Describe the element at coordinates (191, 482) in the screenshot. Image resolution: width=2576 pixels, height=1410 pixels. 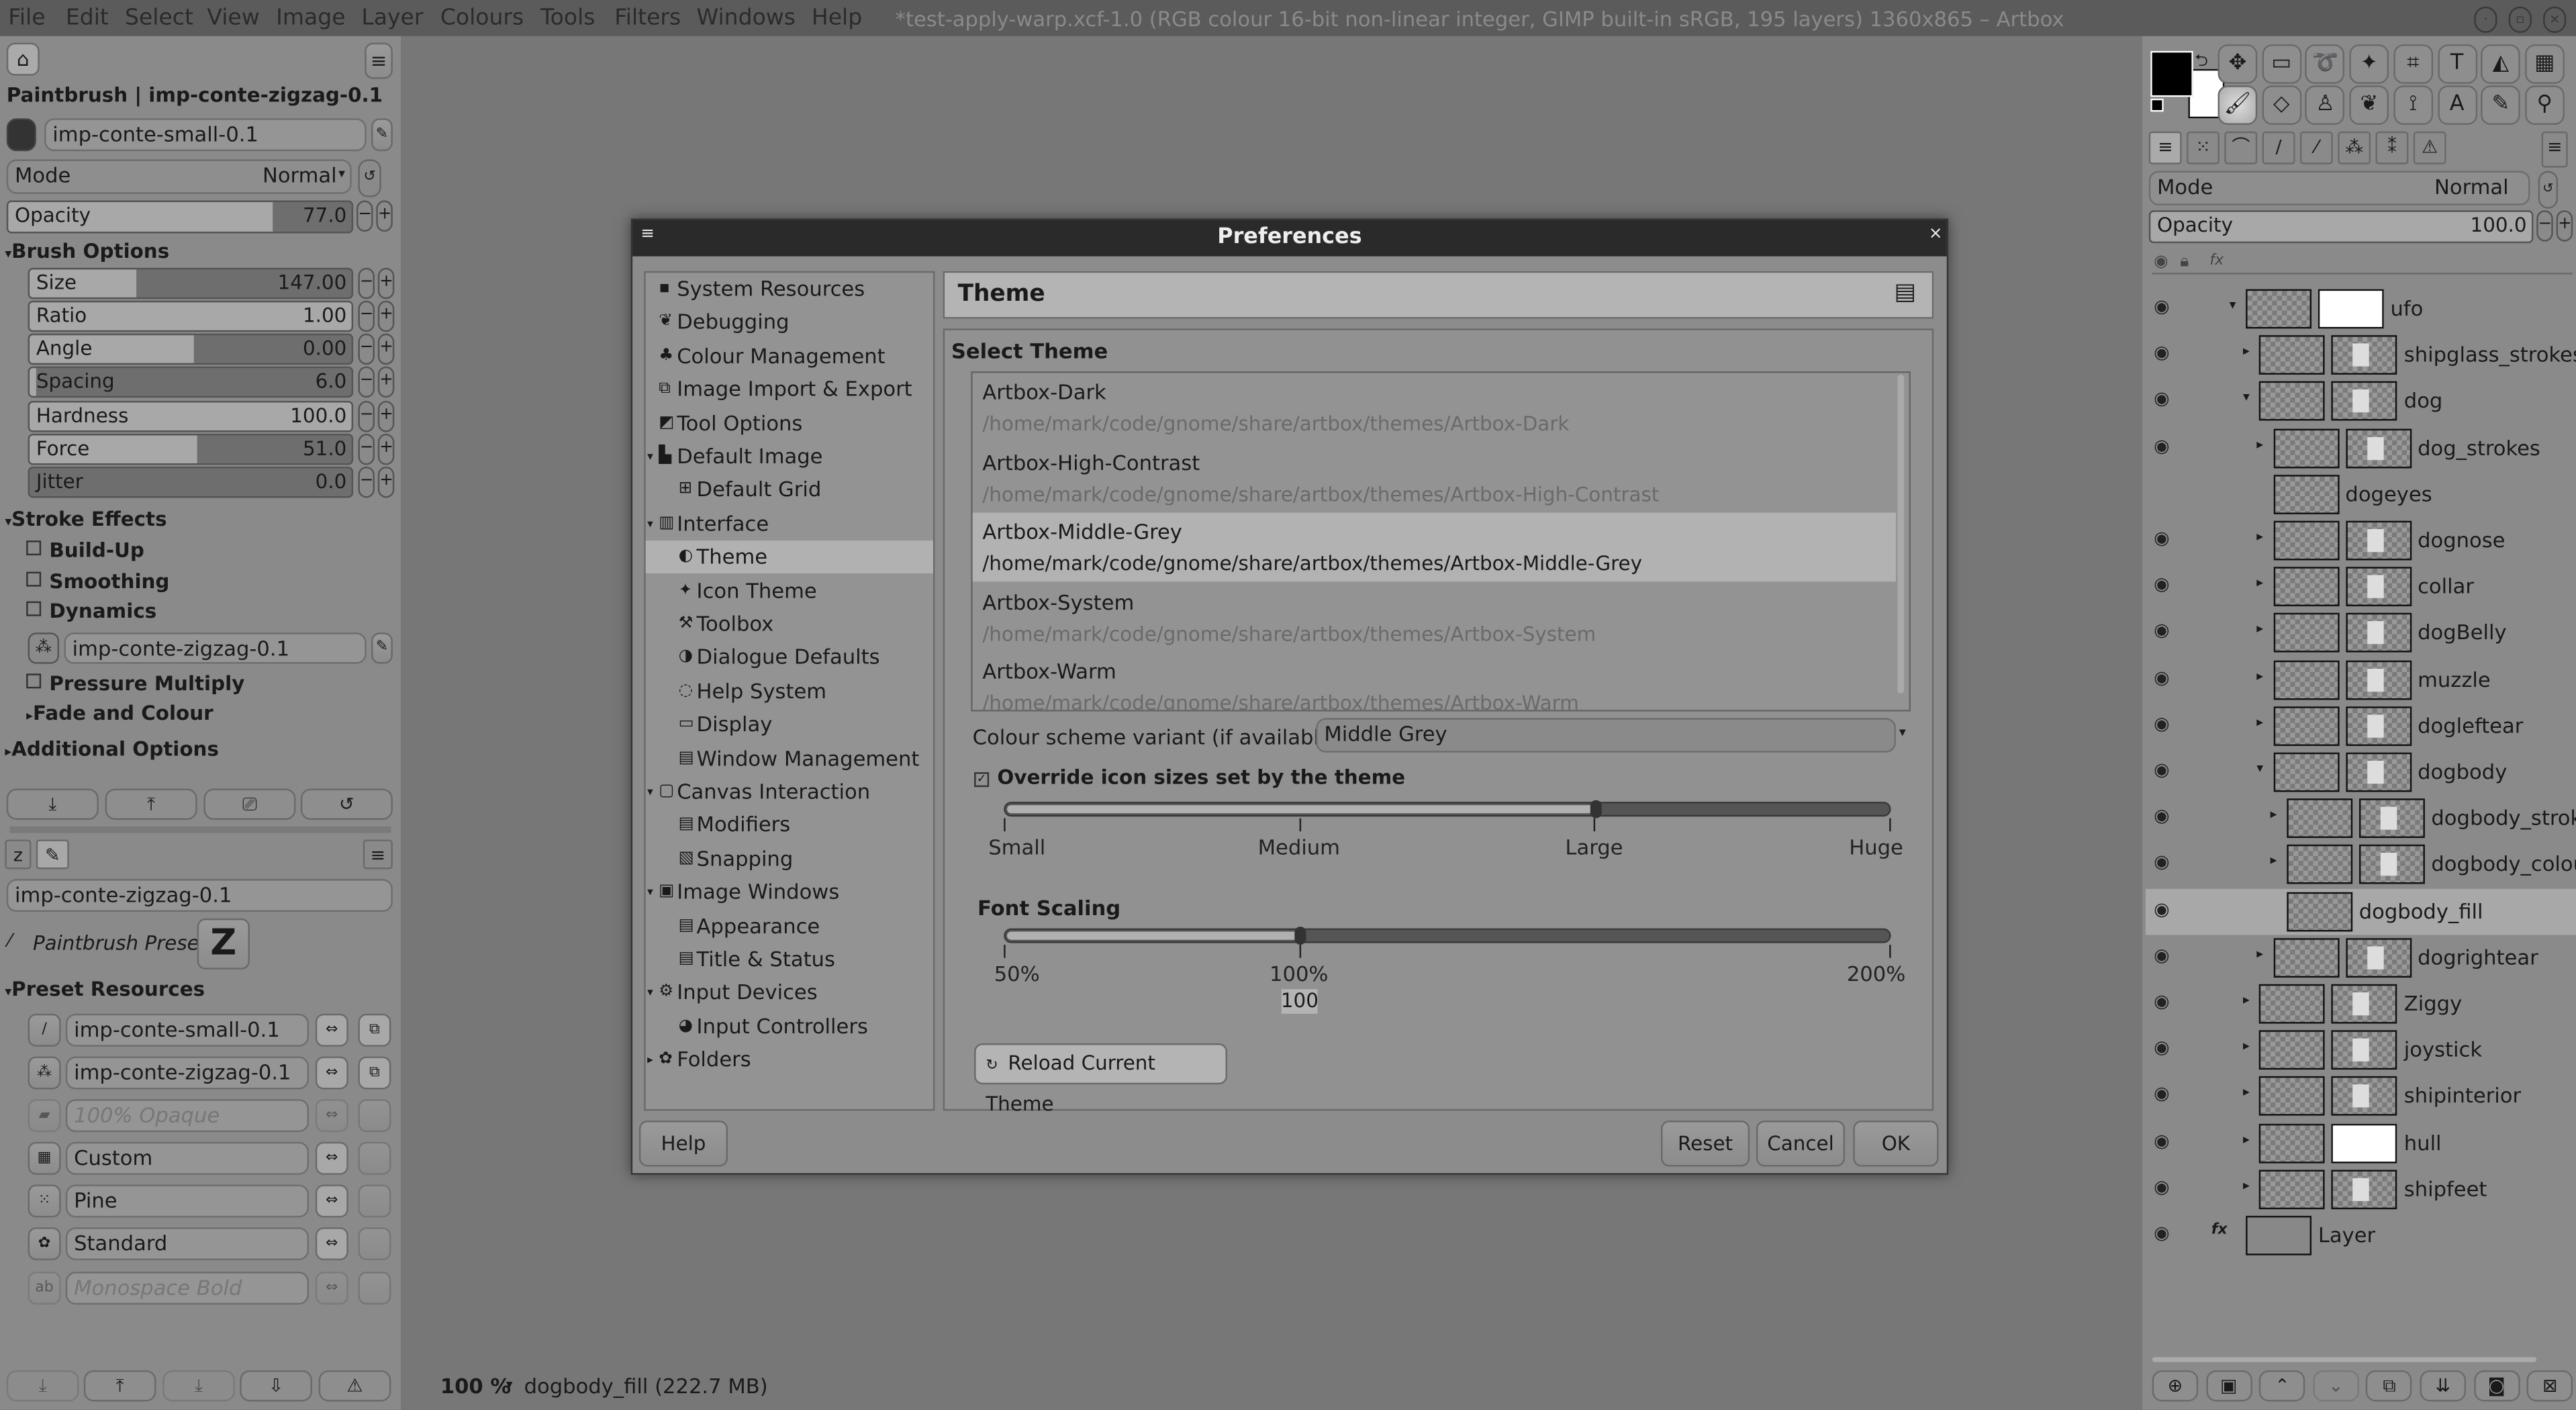
I see `slider-jitter: Jitter 0.0` at that location.